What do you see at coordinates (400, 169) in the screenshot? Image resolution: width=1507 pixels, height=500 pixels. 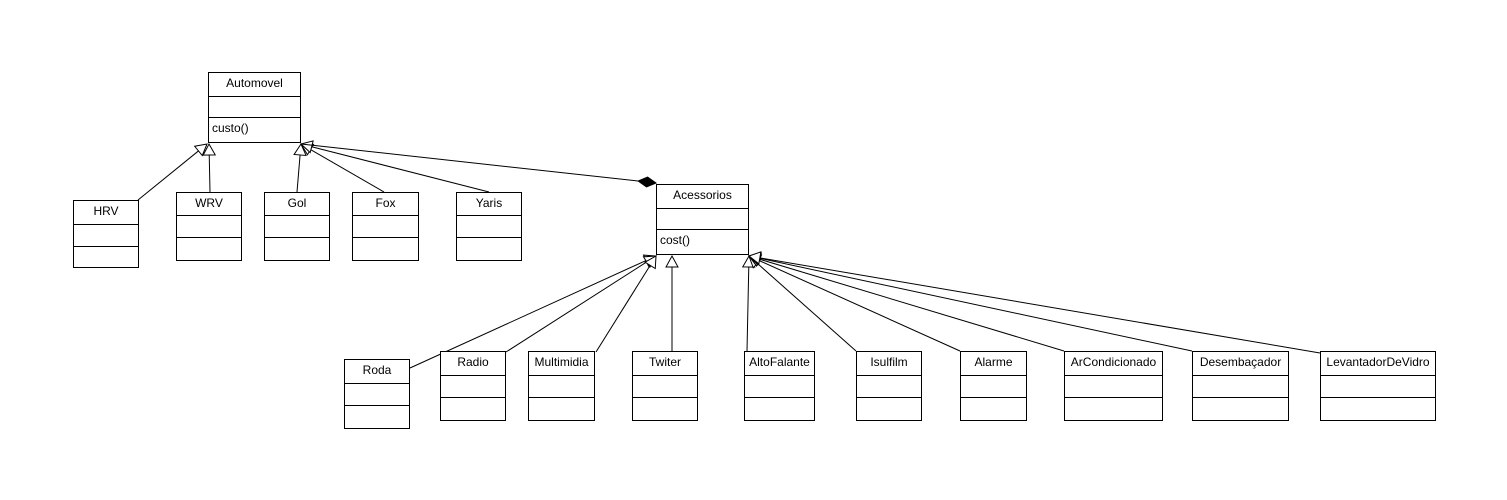 I see `generalization-line-yaris` at bounding box center [400, 169].